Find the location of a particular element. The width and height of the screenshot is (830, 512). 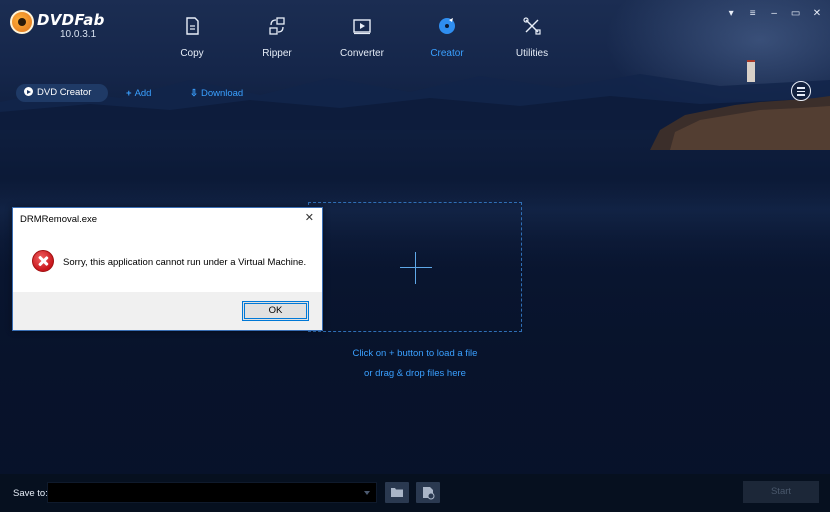

ok-button: OK is located at coordinates (275, 311).